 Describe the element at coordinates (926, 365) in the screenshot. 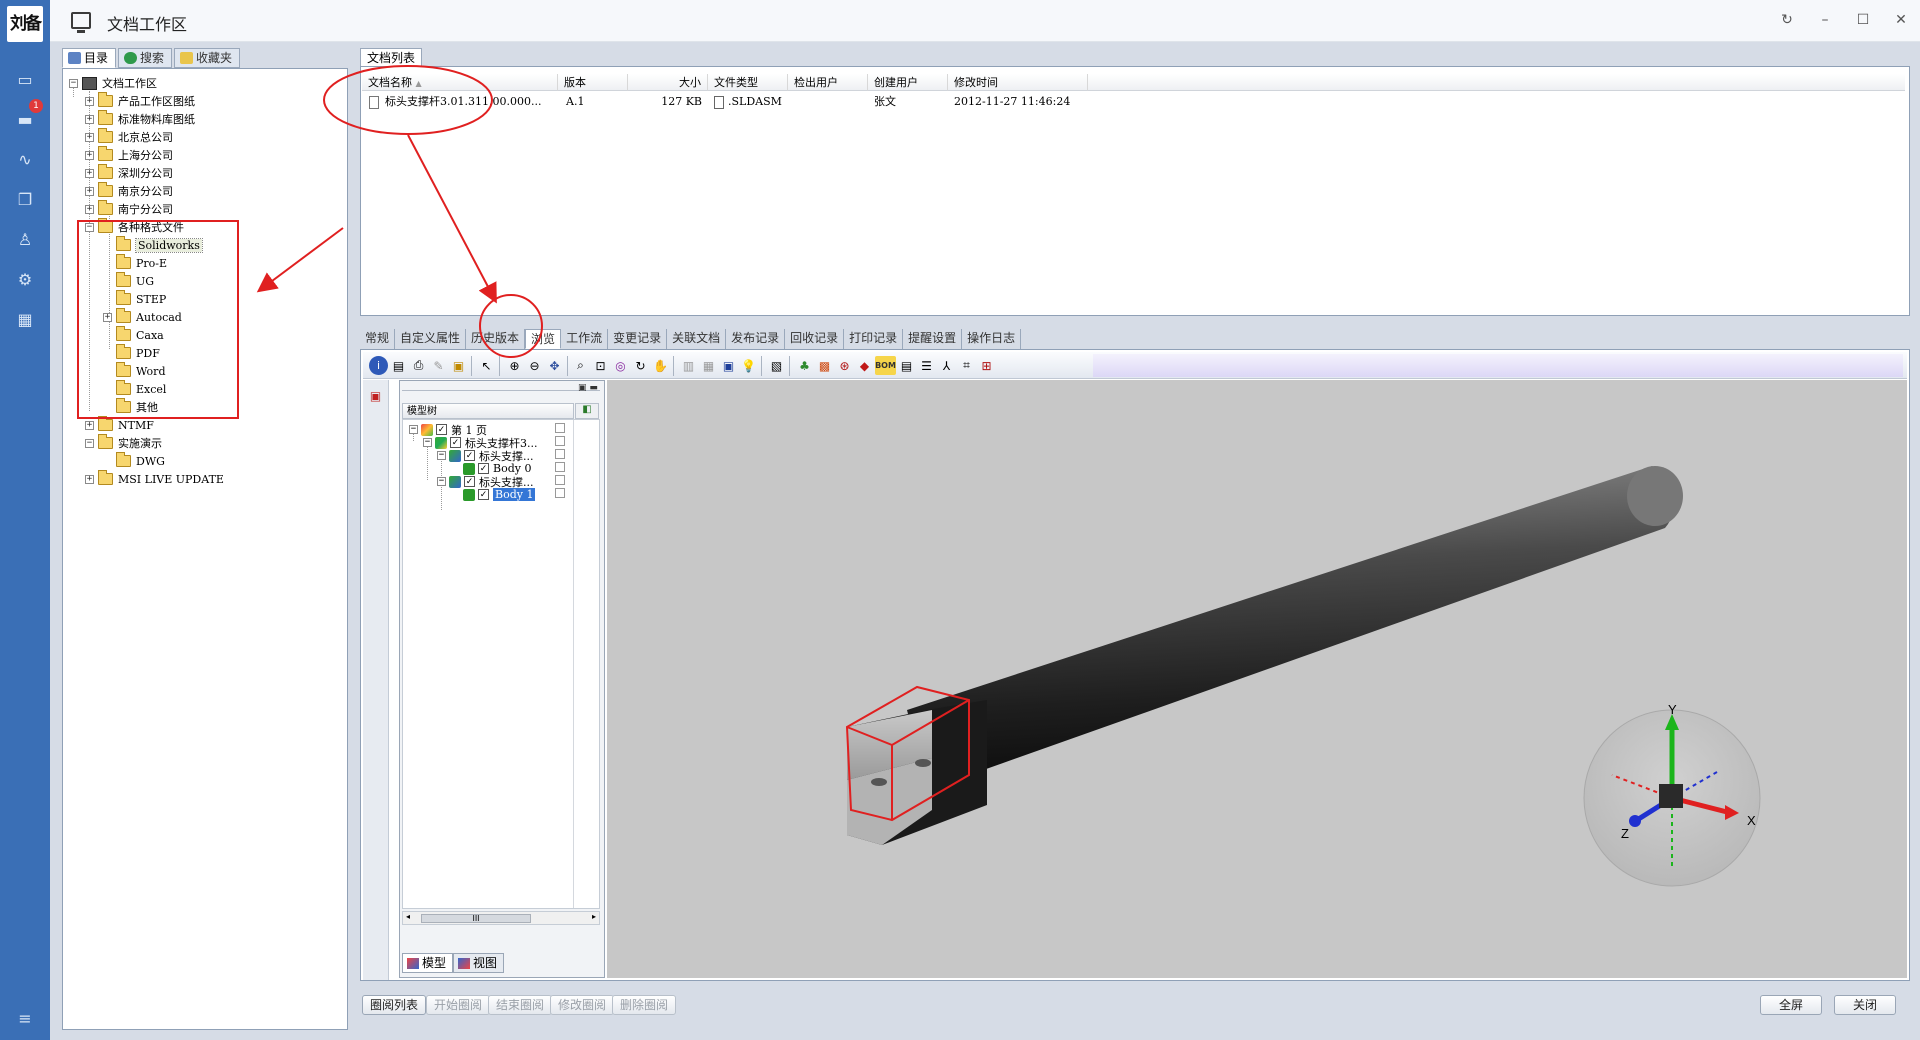

I see `align-icon: ☰` at that location.